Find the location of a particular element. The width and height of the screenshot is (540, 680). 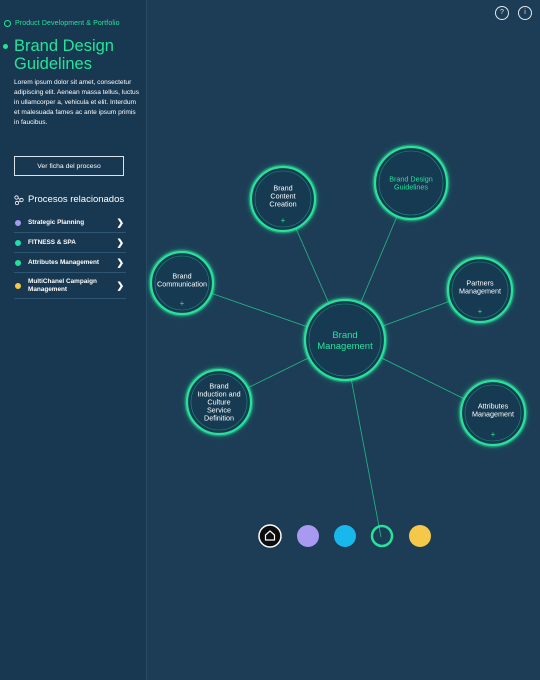

node-guidelines: Brand Design Guidelines is located at coordinates (411, 183).